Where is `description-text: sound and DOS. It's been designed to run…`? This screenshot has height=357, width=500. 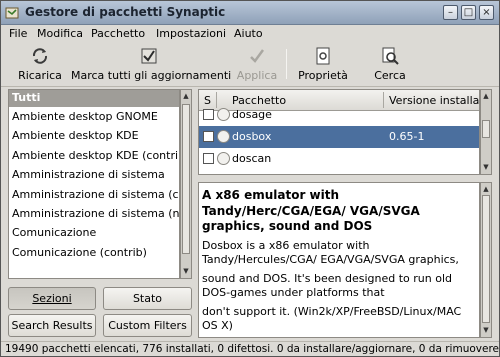 description-text: sound and DOS. It's been designed to run… is located at coordinates (327, 285).